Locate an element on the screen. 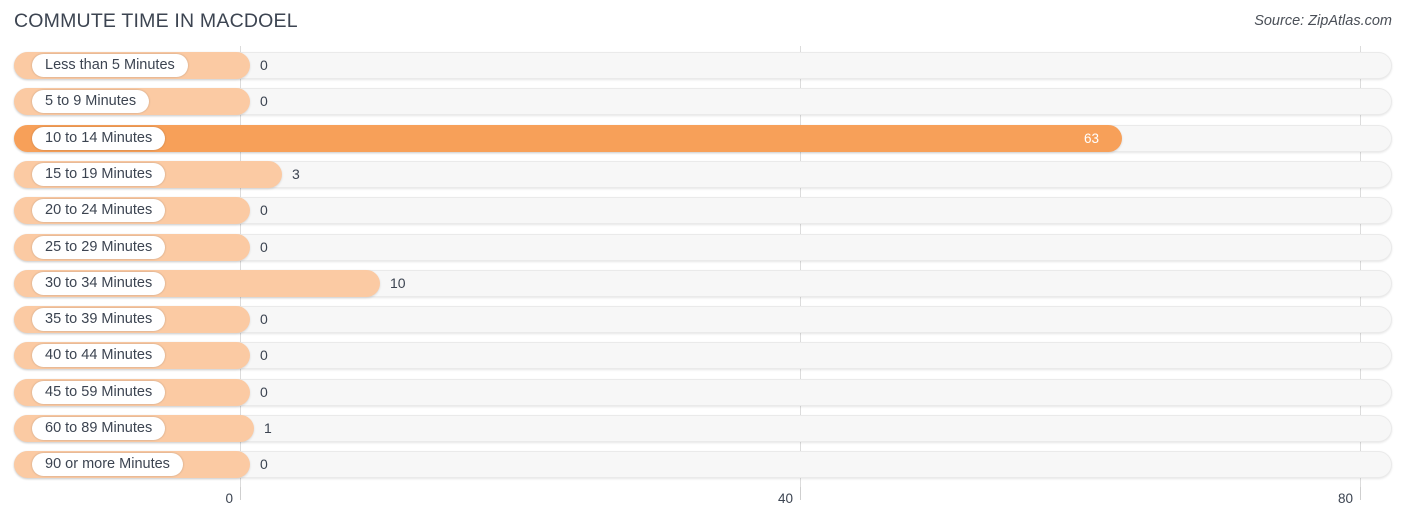 This screenshot has height=523, width=1406. bar-value-label: 10 is located at coordinates (398, 282).